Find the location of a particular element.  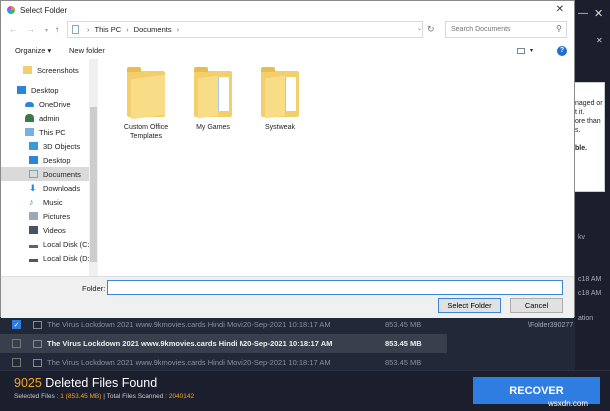

videos-icon is located at coordinates (33, 230).